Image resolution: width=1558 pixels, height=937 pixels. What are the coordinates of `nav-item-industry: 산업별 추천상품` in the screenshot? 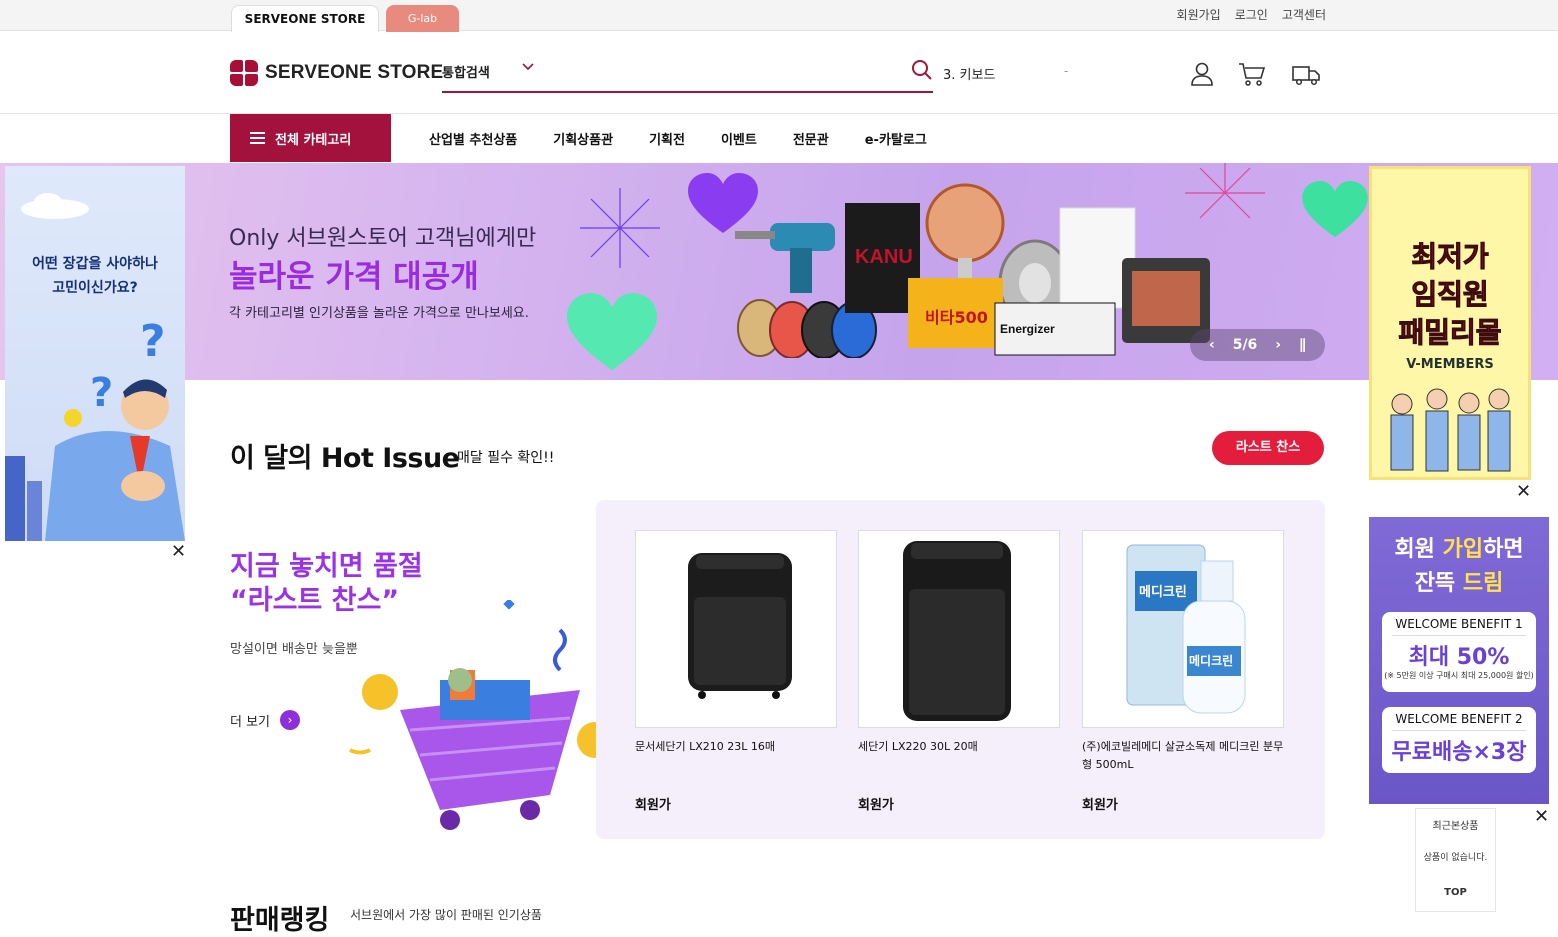 It's located at (473, 138).